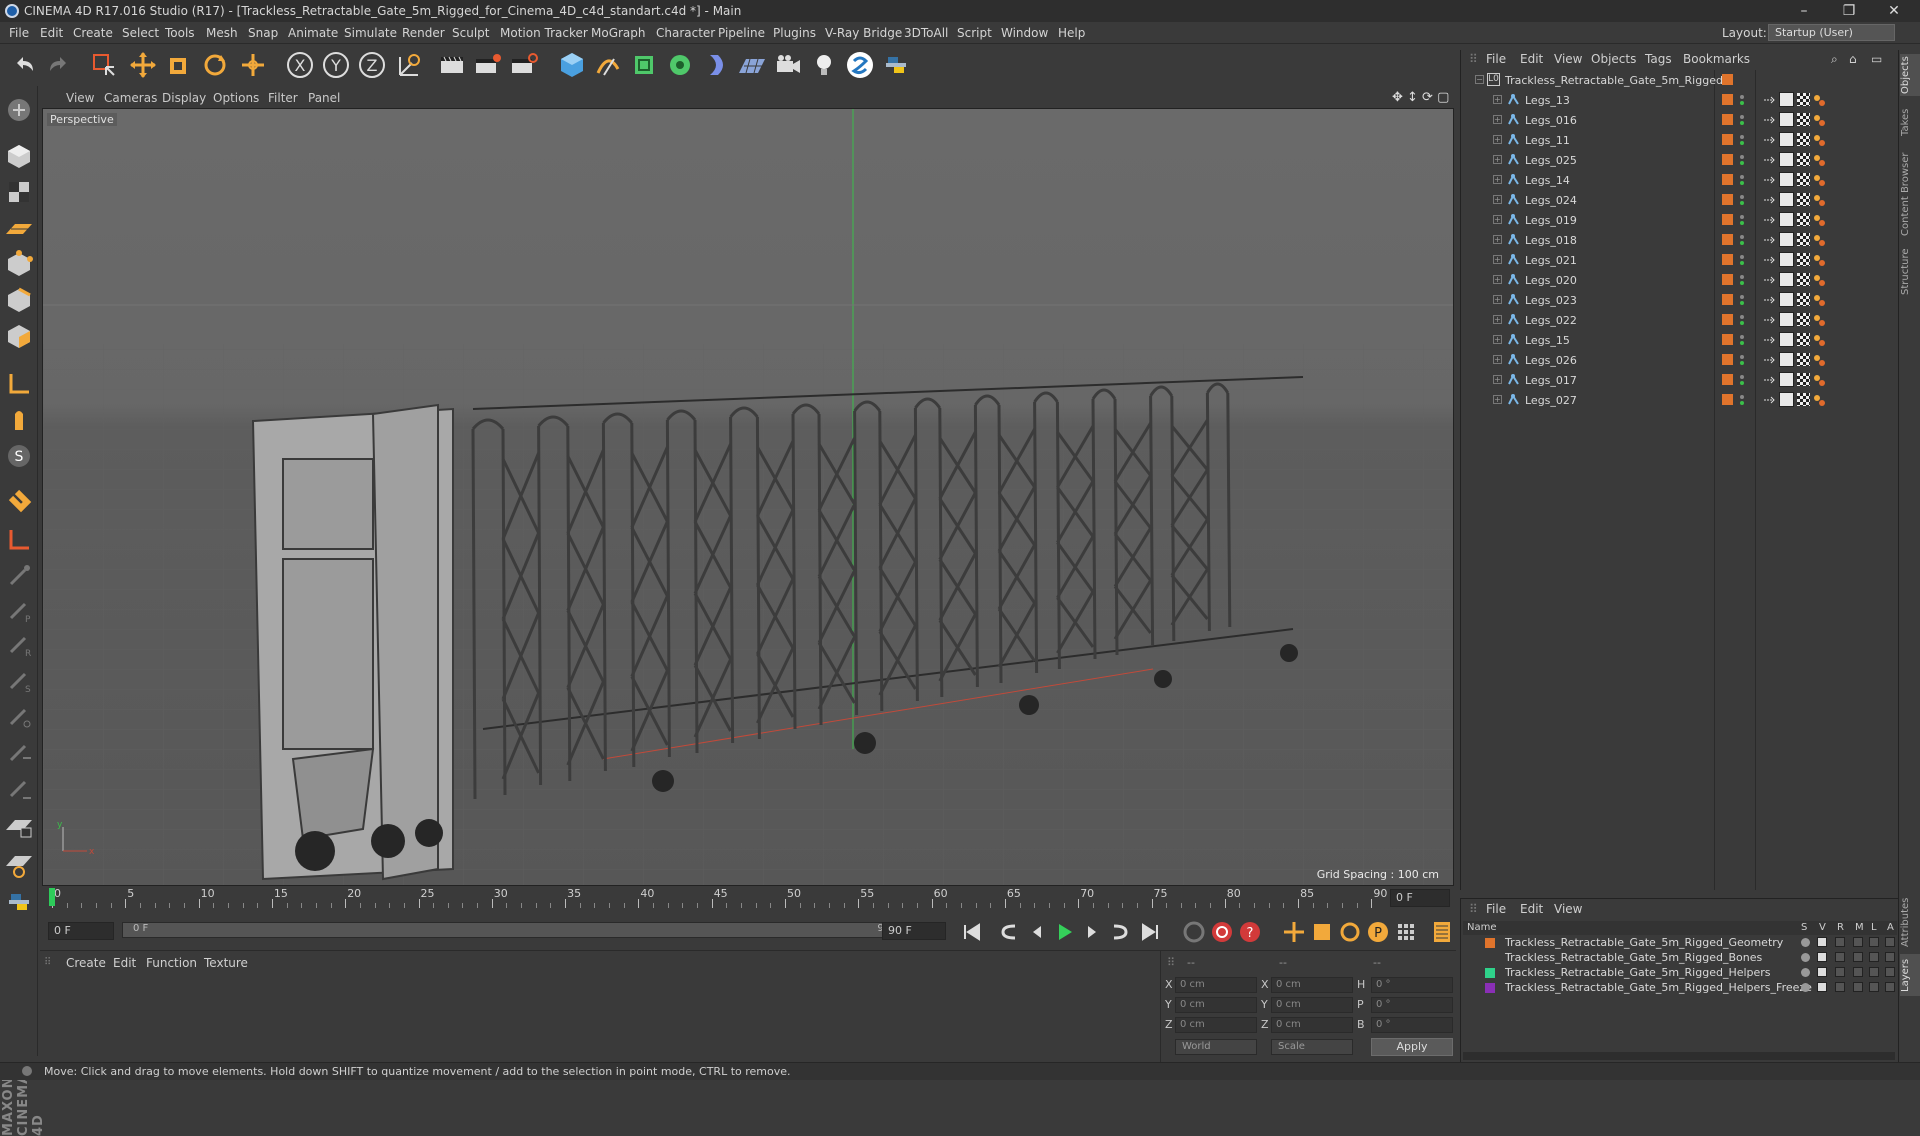  I want to click on key-parameter-icon: P, so click(1378, 932).